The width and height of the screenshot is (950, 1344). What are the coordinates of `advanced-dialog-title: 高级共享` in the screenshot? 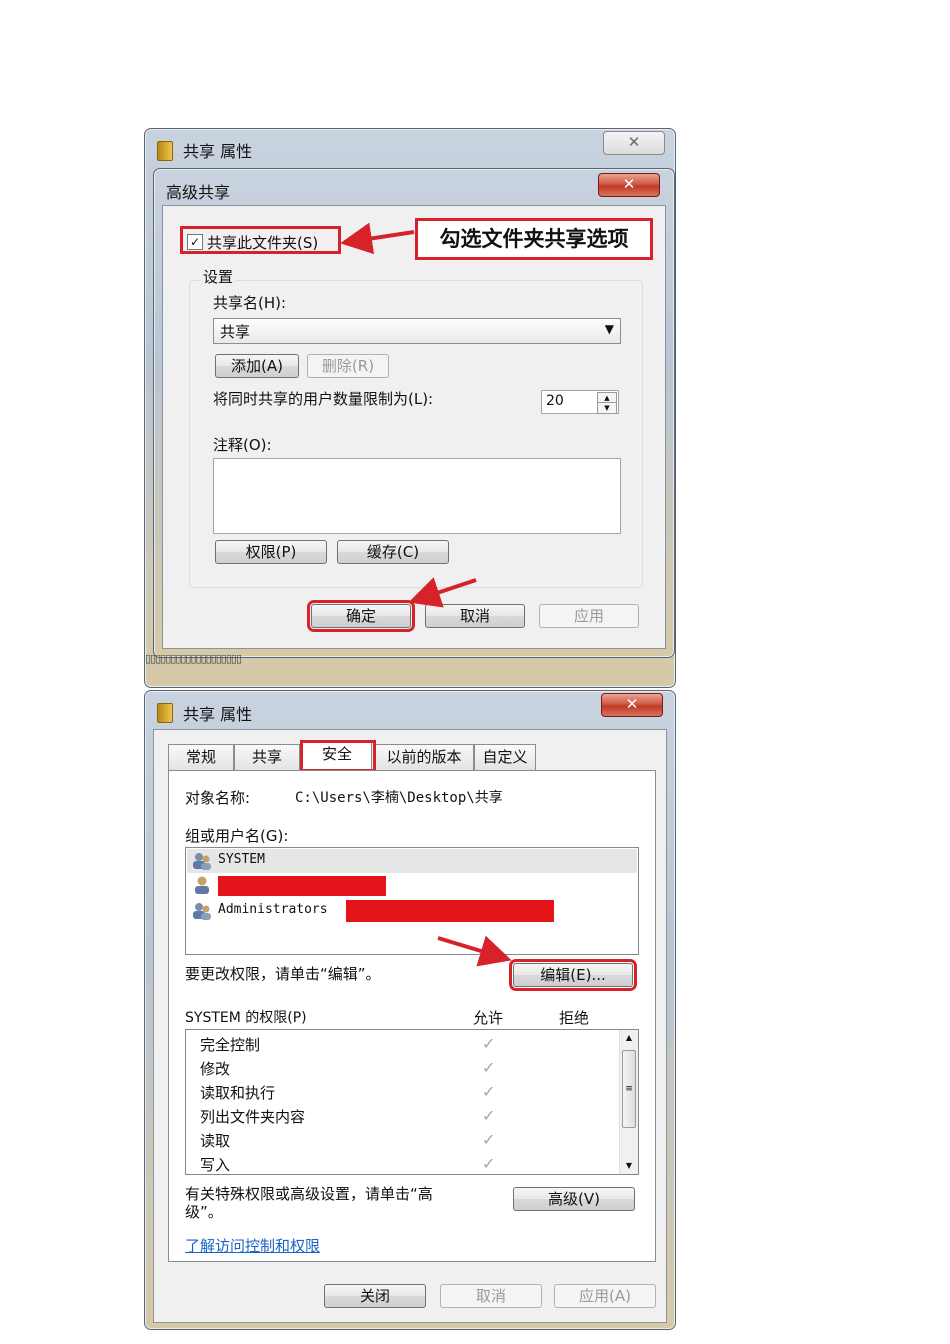 It's located at (198, 192).